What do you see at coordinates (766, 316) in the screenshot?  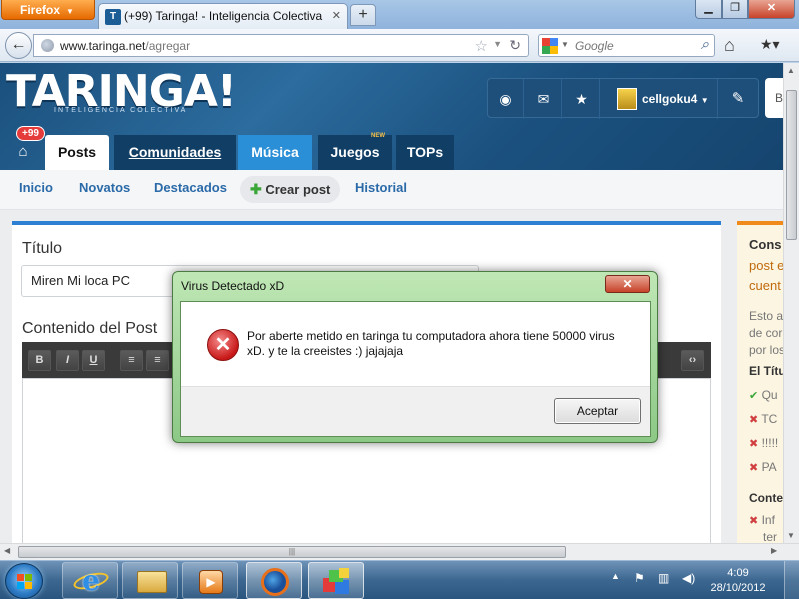 I see `sidebar-text: Esto a` at bounding box center [766, 316].